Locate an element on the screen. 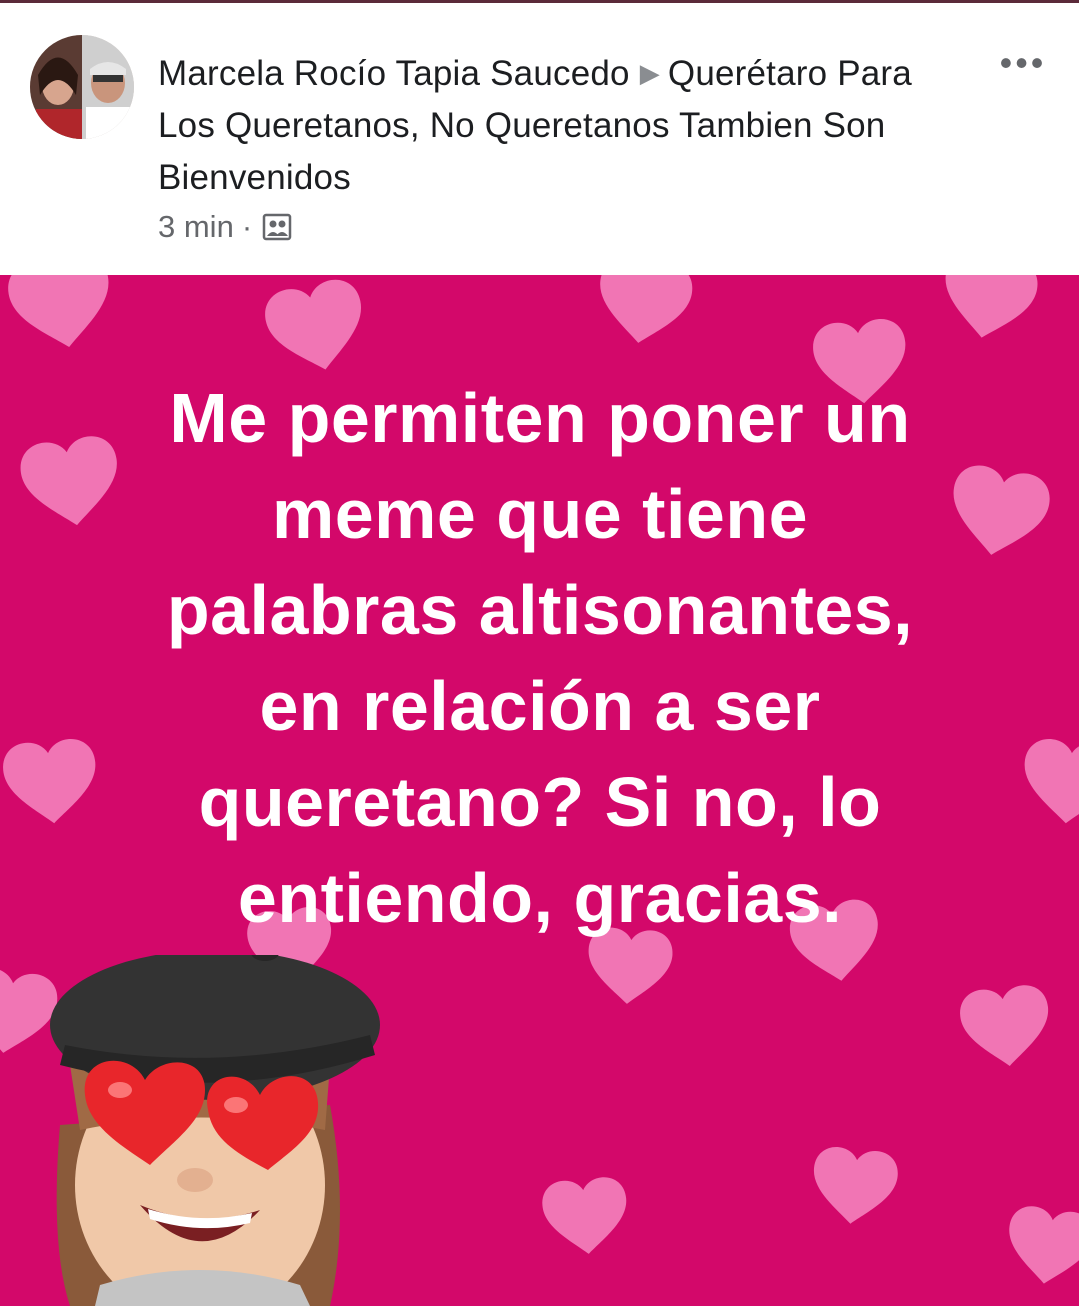  caption-line: Me permiten poner un is located at coordinates (540, 418).